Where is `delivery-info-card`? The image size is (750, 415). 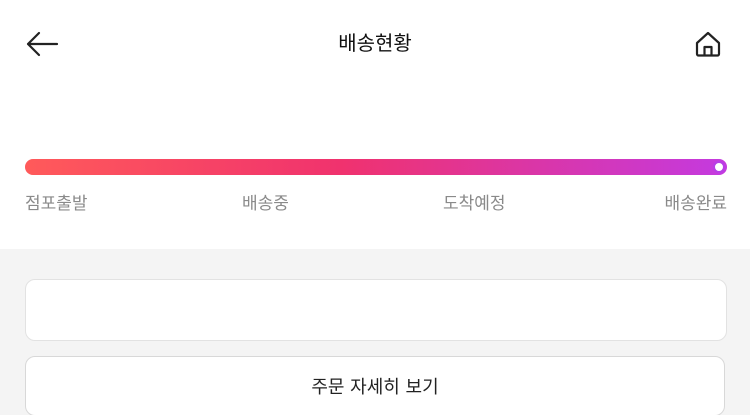
delivery-info-card is located at coordinates (376, 310).